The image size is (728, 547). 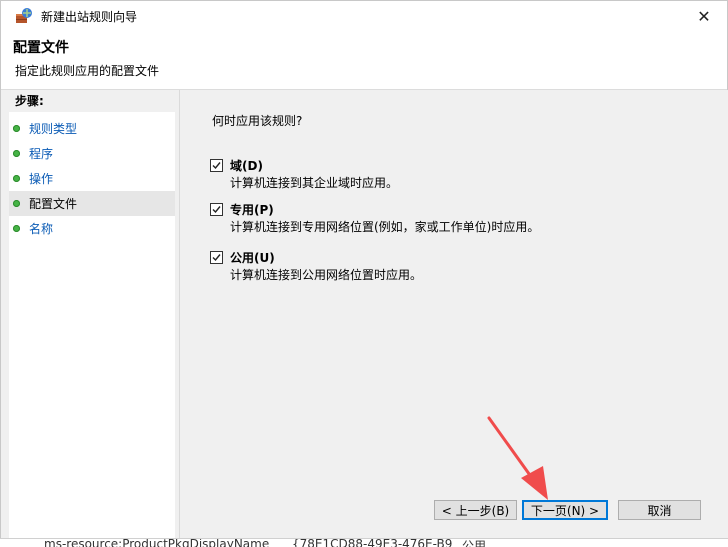 What do you see at coordinates (41, 154) in the screenshot?
I see `step-label: 程序` at bounding box center [41, 154].